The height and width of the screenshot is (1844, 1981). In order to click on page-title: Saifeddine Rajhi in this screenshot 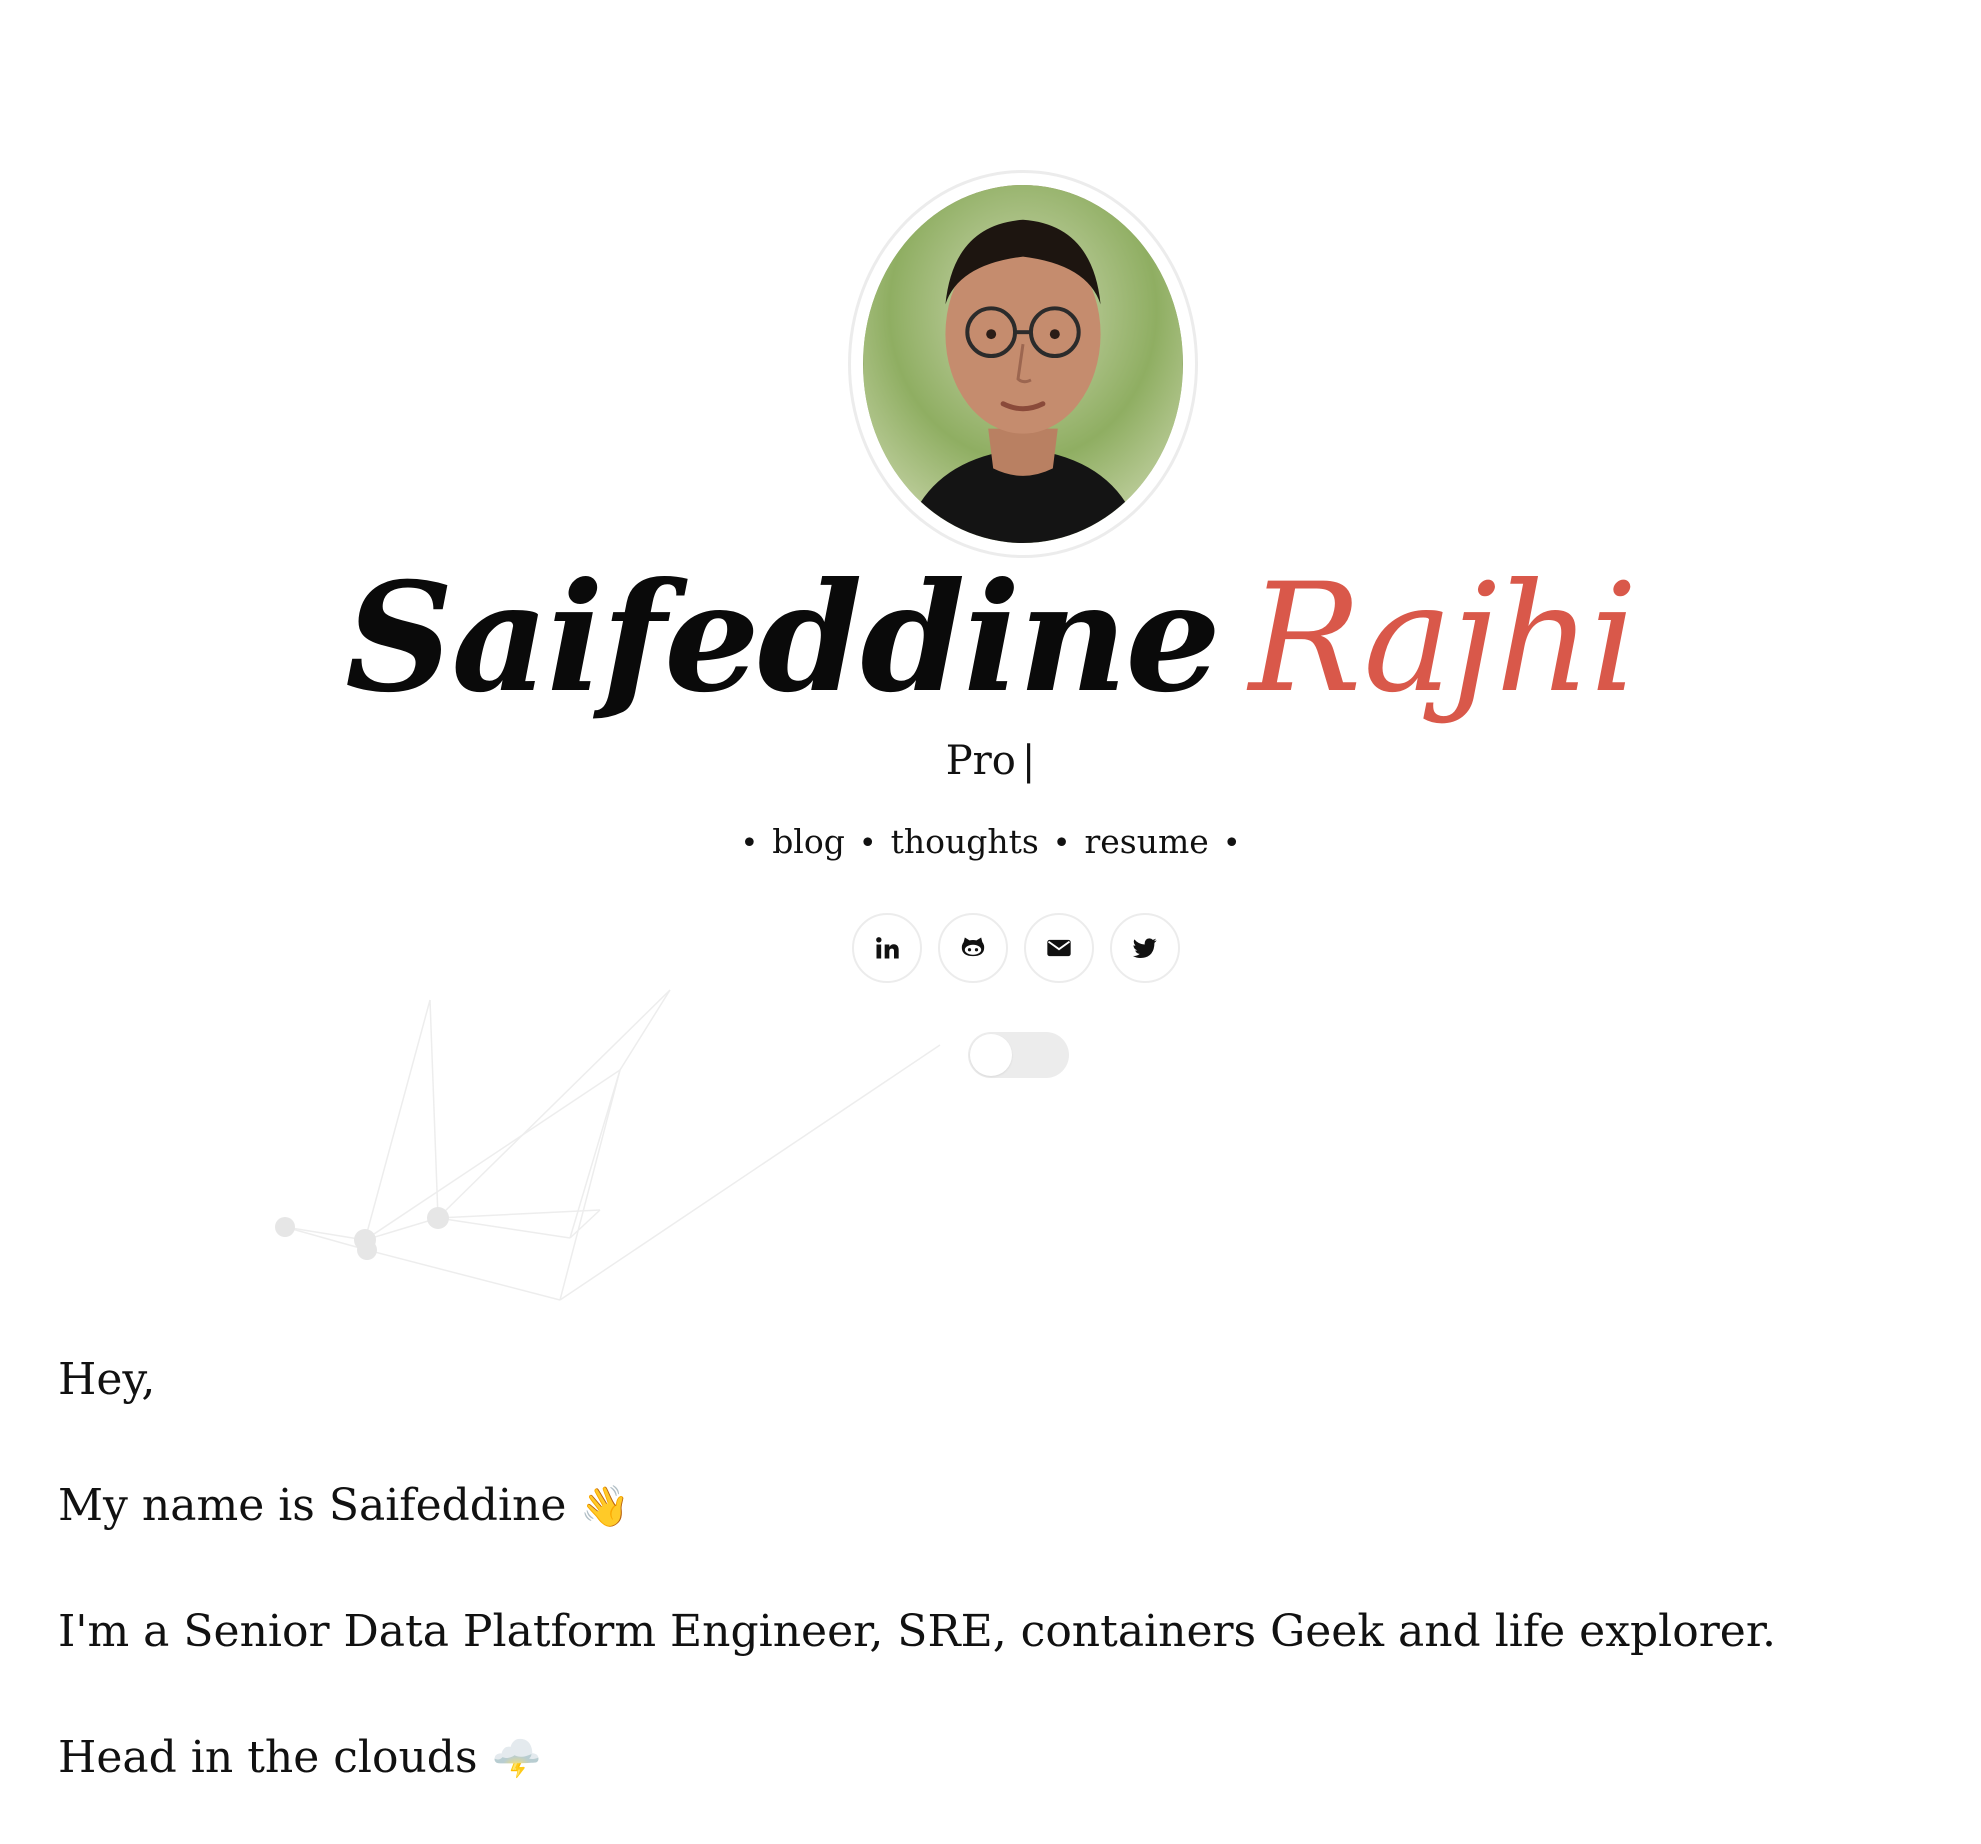, I will do `click(990, 638)`.